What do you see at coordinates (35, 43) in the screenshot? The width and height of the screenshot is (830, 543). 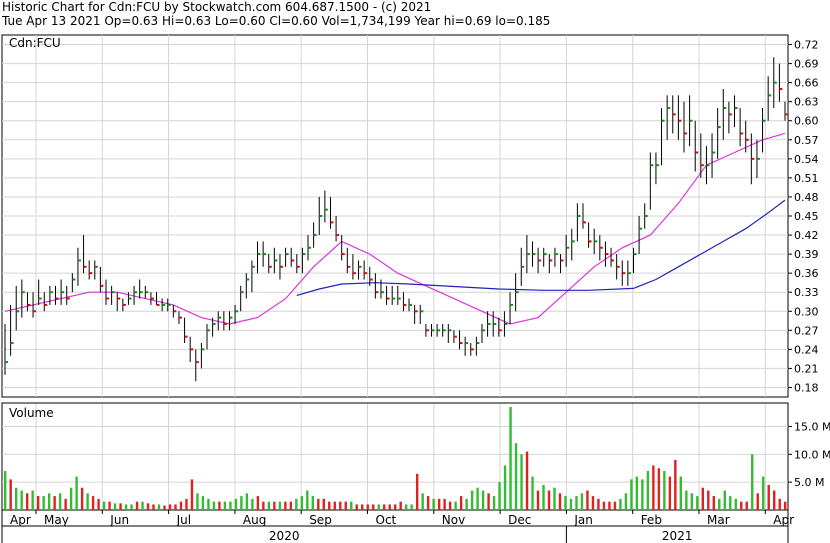 I see `symbol-label: Cdn:FCU` at bounding box center [35, 43].